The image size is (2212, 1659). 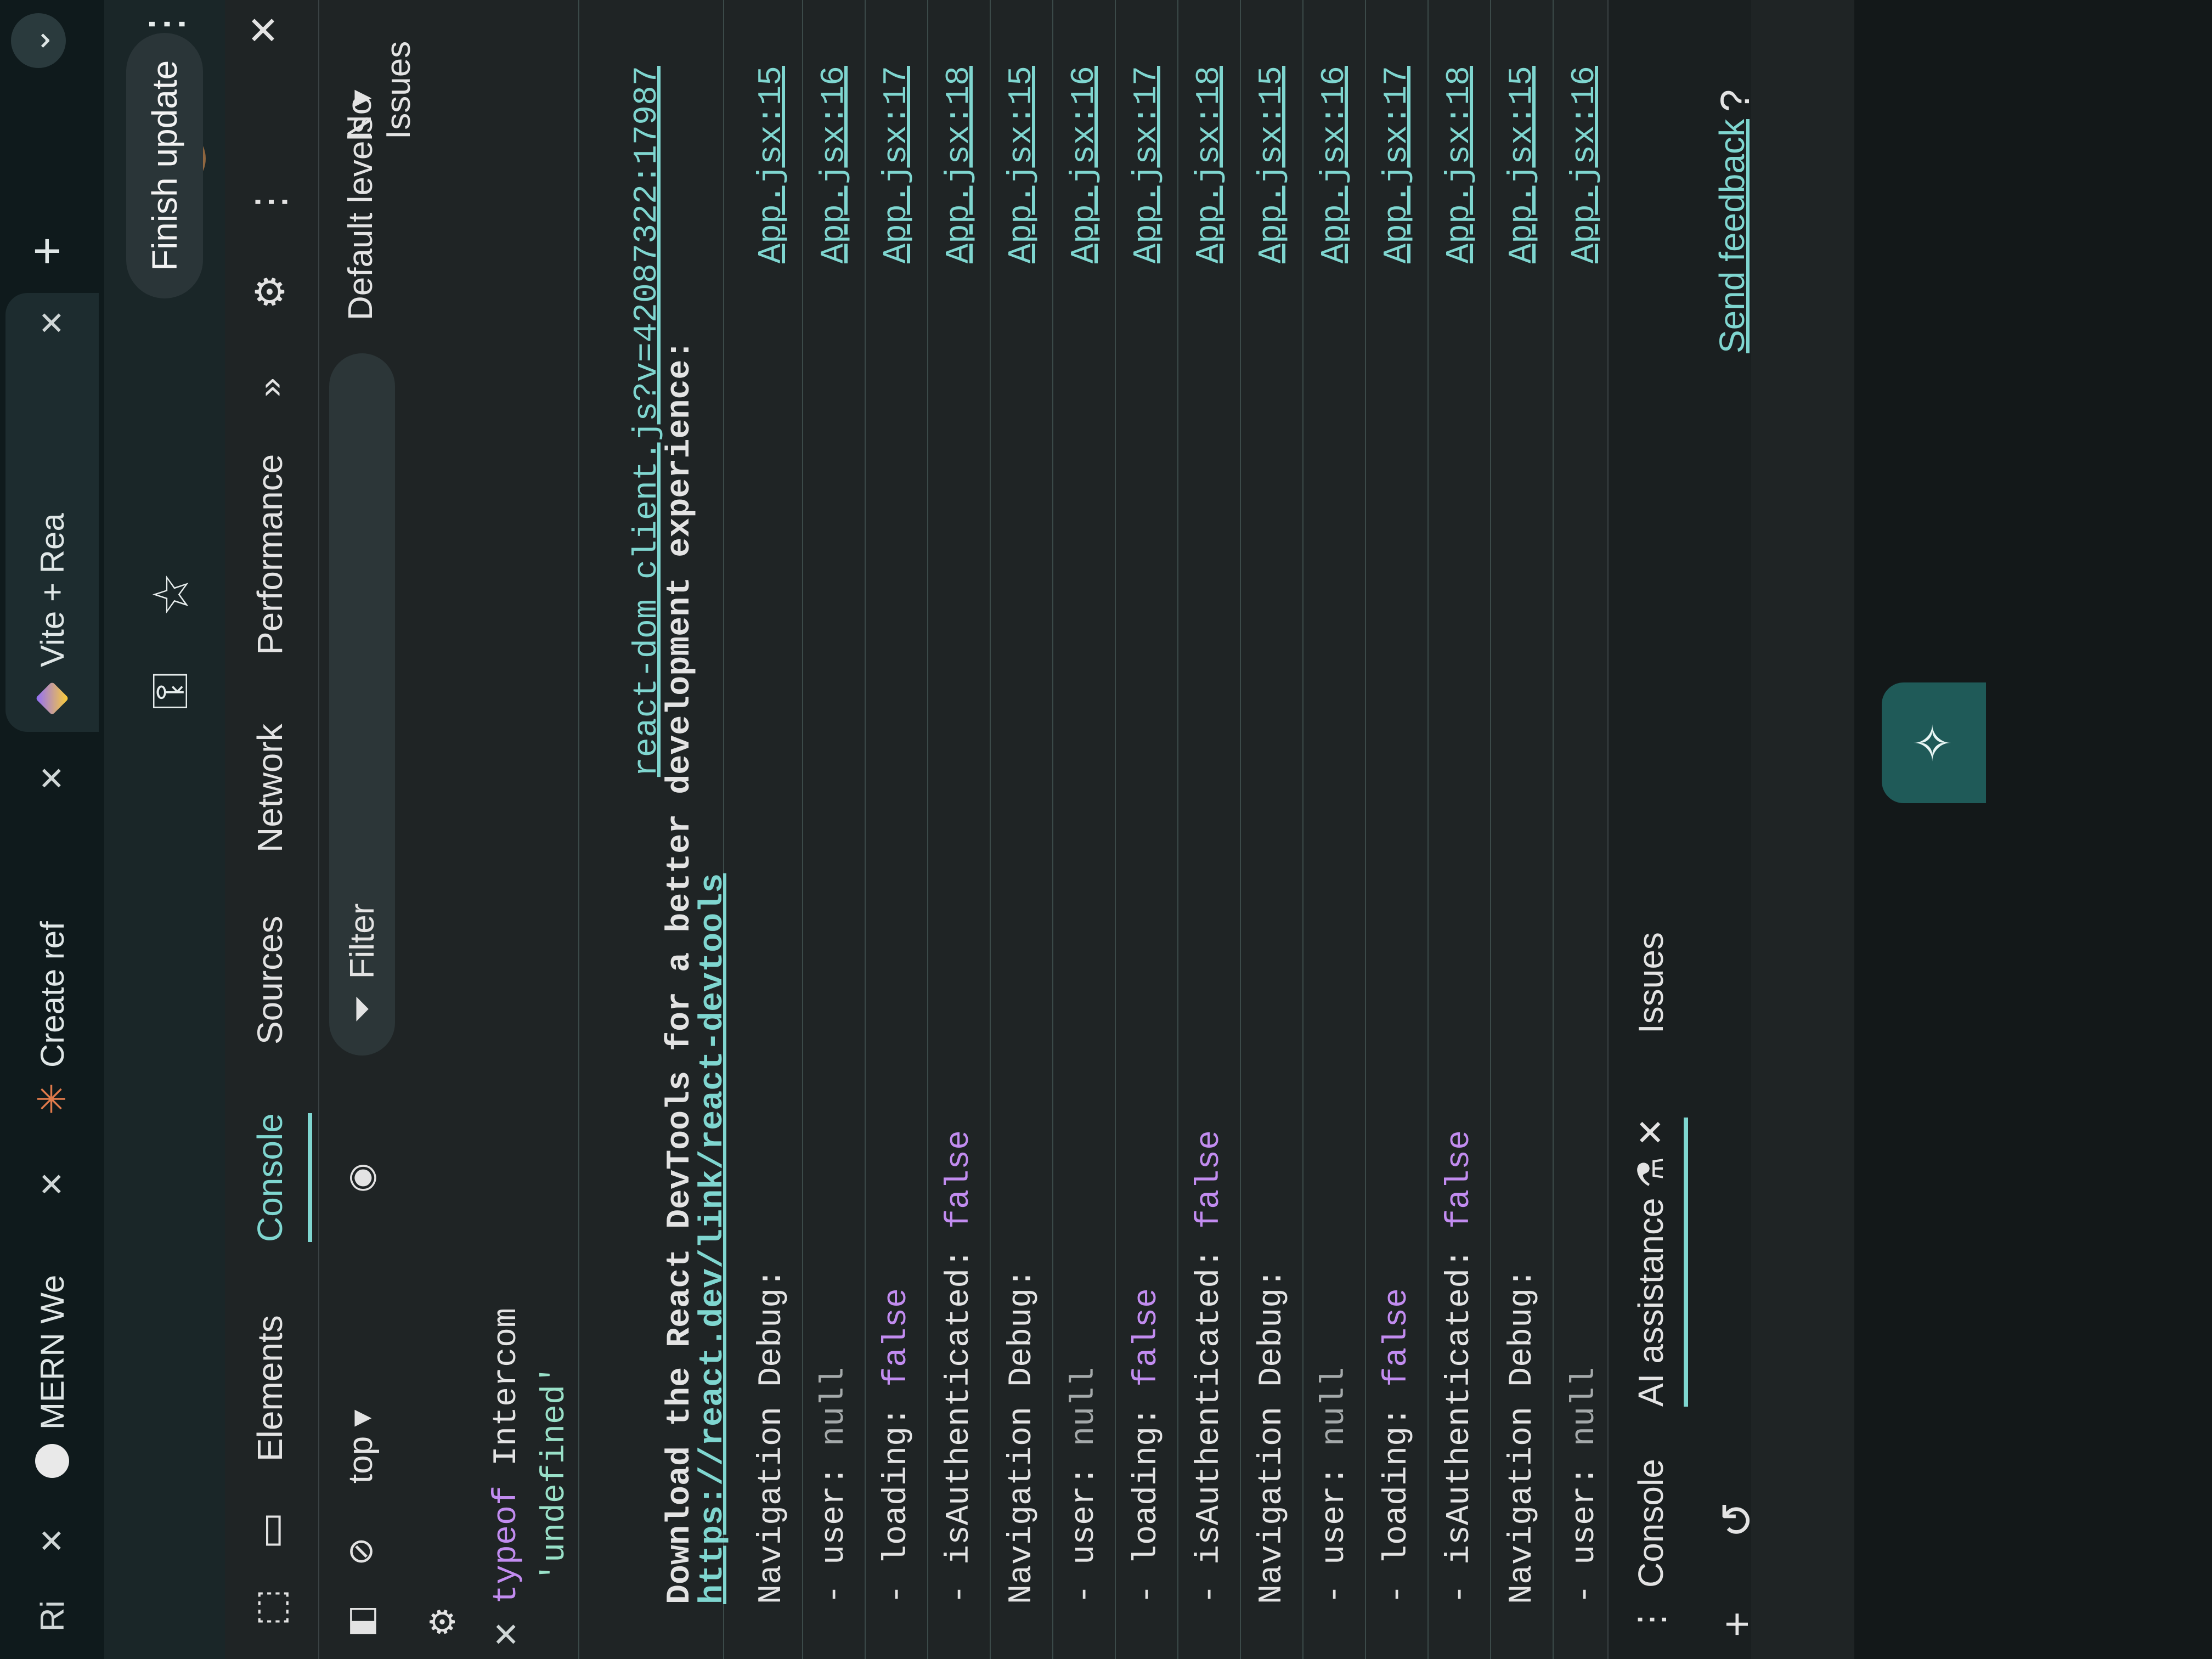 I want to click on more-tabs-button: », so click(x=270, y=387).